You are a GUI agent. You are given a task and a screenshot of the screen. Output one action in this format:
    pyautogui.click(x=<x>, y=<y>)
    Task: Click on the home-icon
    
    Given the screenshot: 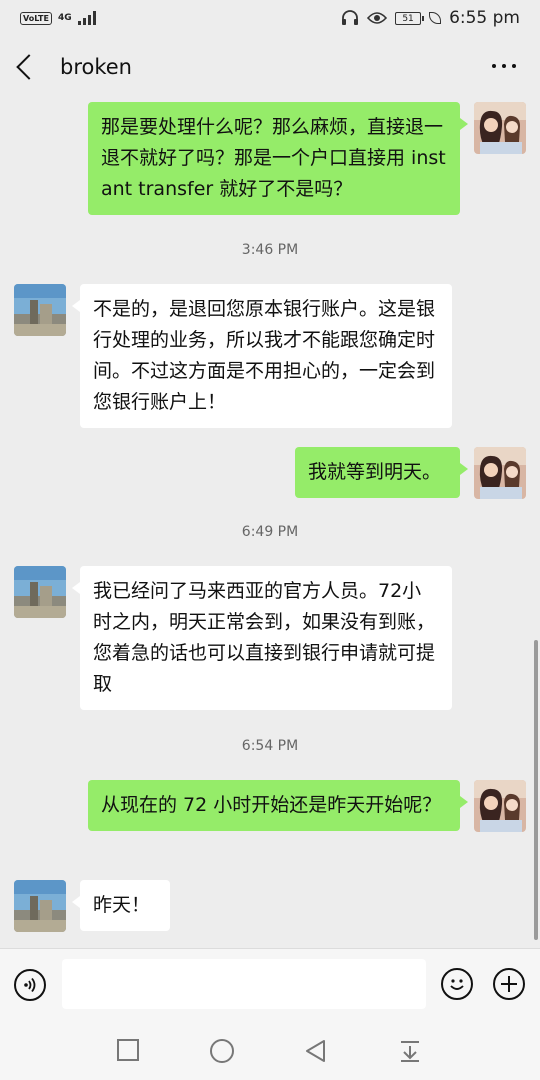 What is the action you would take?
    pyautogui.click(x=222, y=1051)
    